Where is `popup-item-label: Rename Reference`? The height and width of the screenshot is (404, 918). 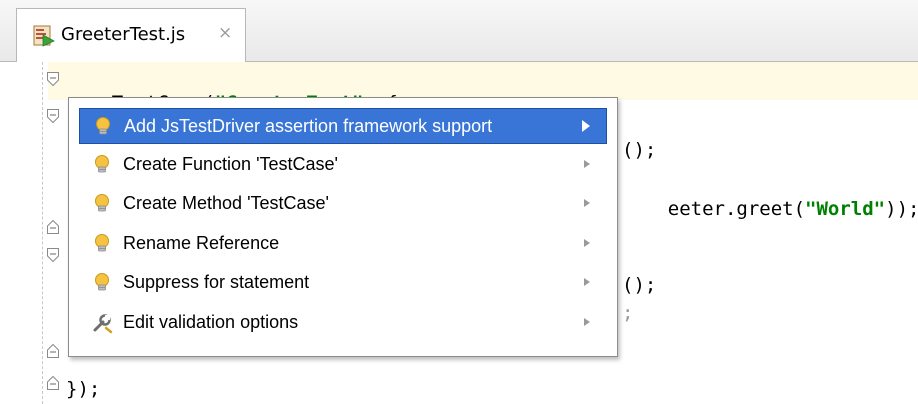 popup-item-label: Rename Reference is located at coordinates (201, 243).